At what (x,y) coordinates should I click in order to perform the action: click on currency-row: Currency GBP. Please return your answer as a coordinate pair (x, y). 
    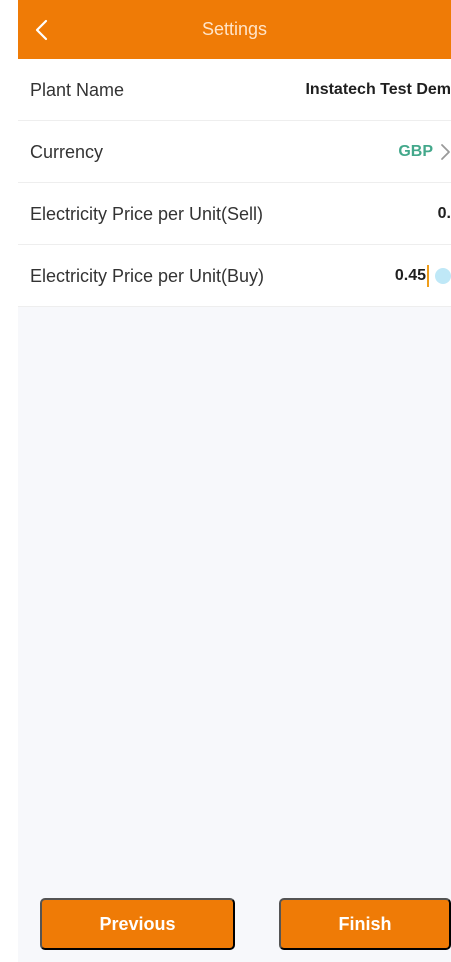
    Looking at the image, I should click on (234, 152).